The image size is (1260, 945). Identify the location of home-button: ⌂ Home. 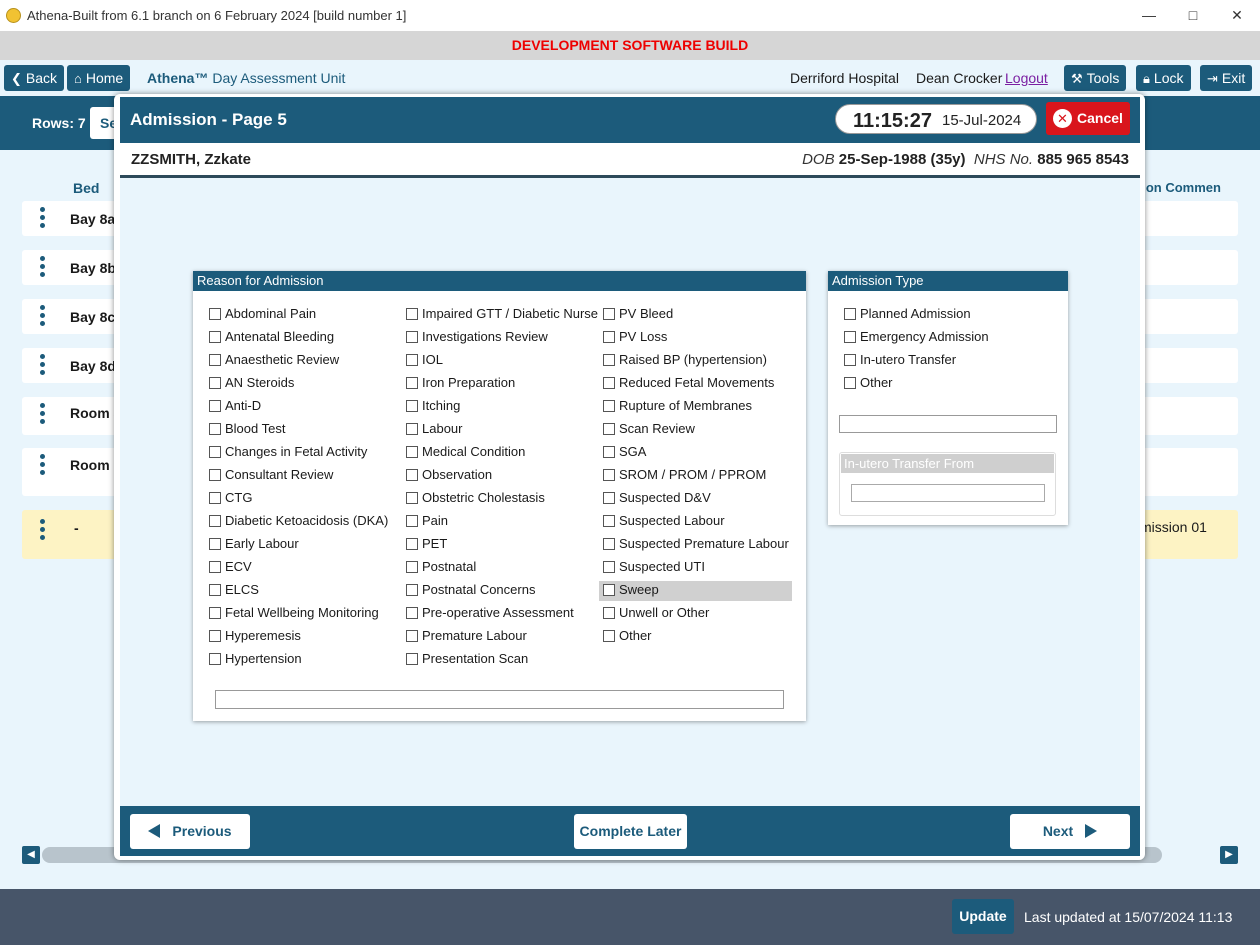
(99, 78).